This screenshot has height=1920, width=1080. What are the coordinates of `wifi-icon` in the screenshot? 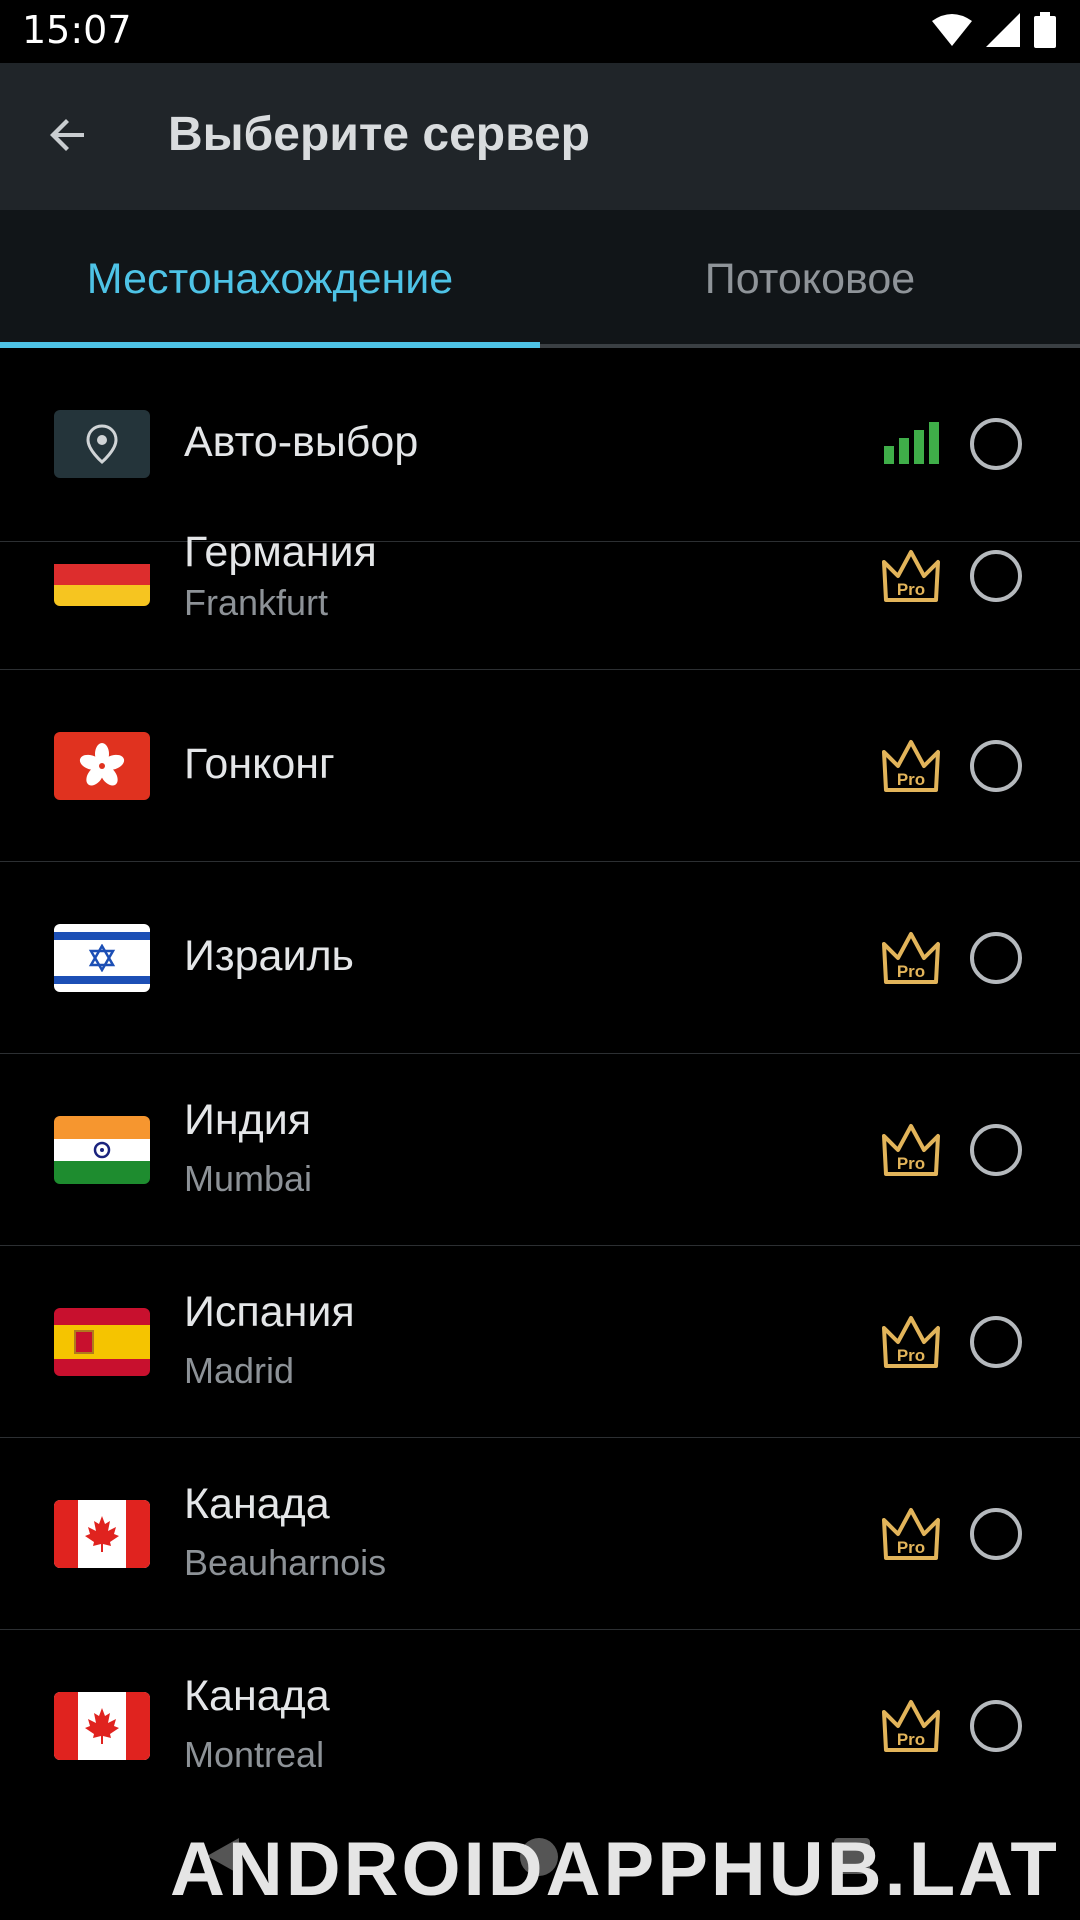 It's located at (952, 30).